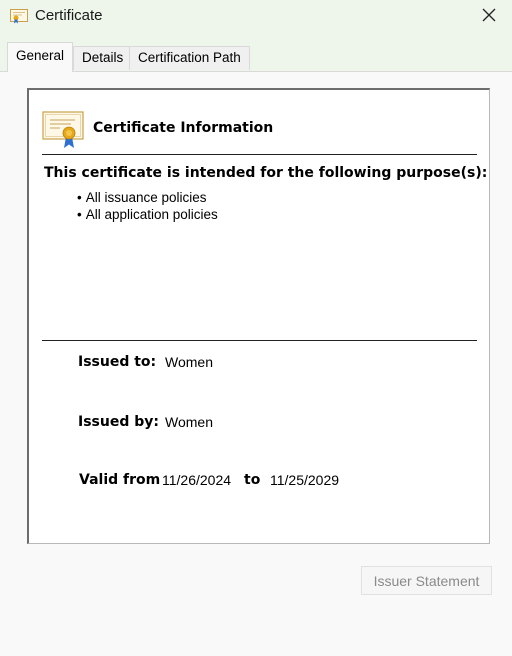  What do you see at coordinates (183, 128) in the screenshot?
I see `certificate-information-title: Certificate Information` at bounding box center [183, 128].